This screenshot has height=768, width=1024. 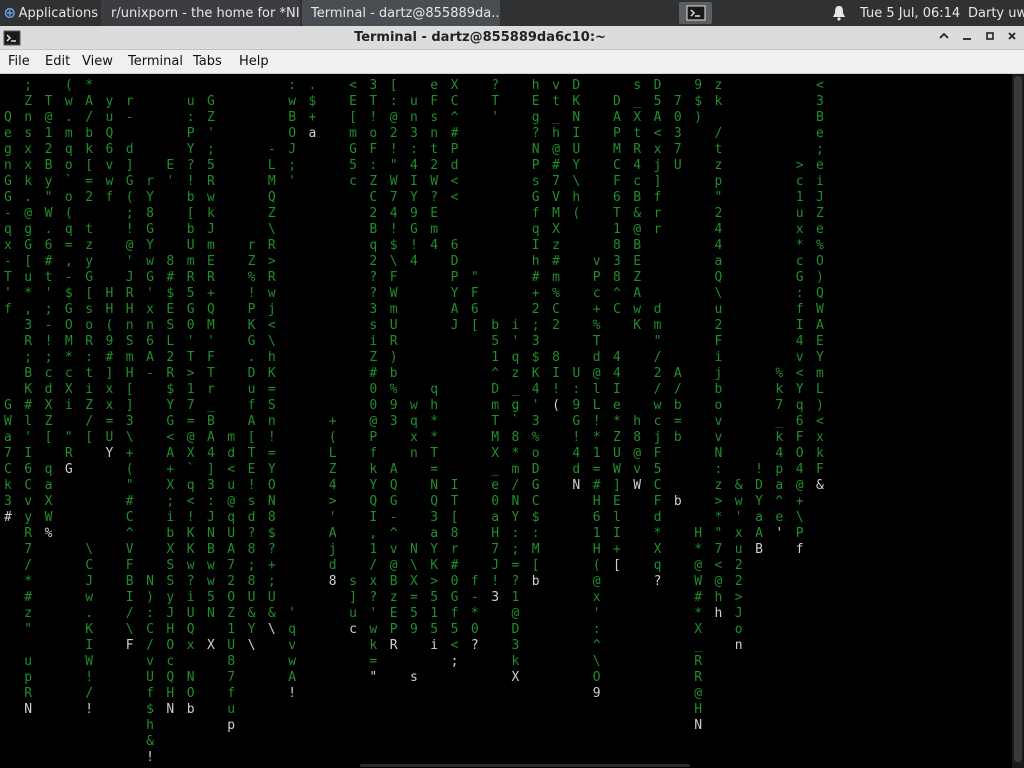 What do you see at coordinates (556, 245) in the screenshot?
I see `matrix-rain-column: v t _ h @ # 7 V M X z # m % C 2 8 I ! (` at bounding box center [556, 245].